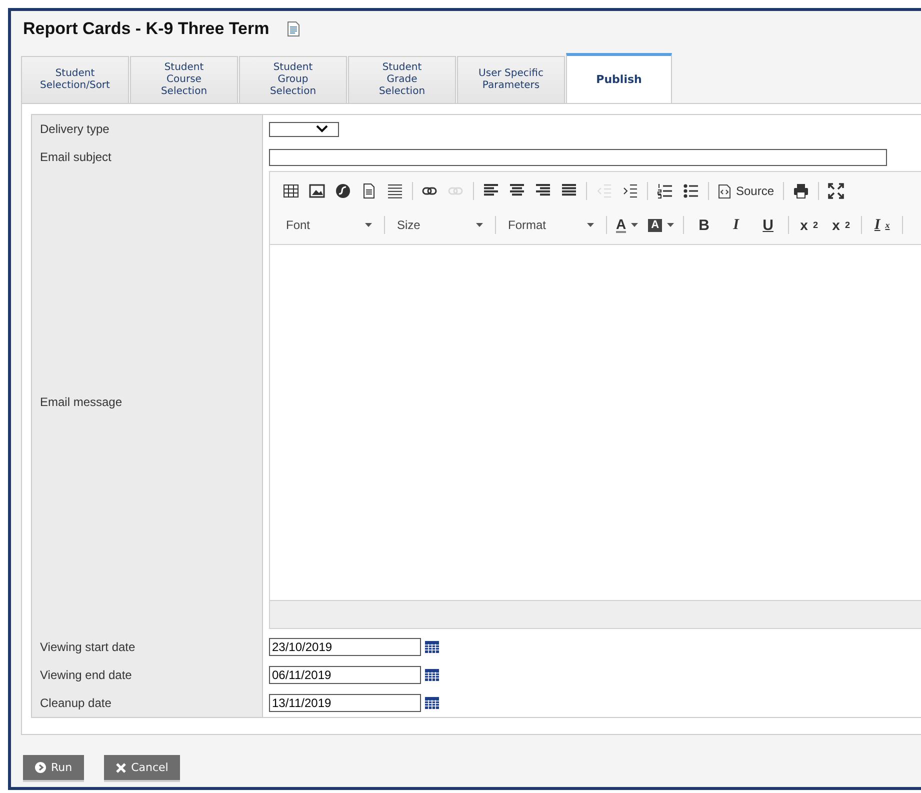  I want to click on tab: Student Course Selection, so click(184, 79).